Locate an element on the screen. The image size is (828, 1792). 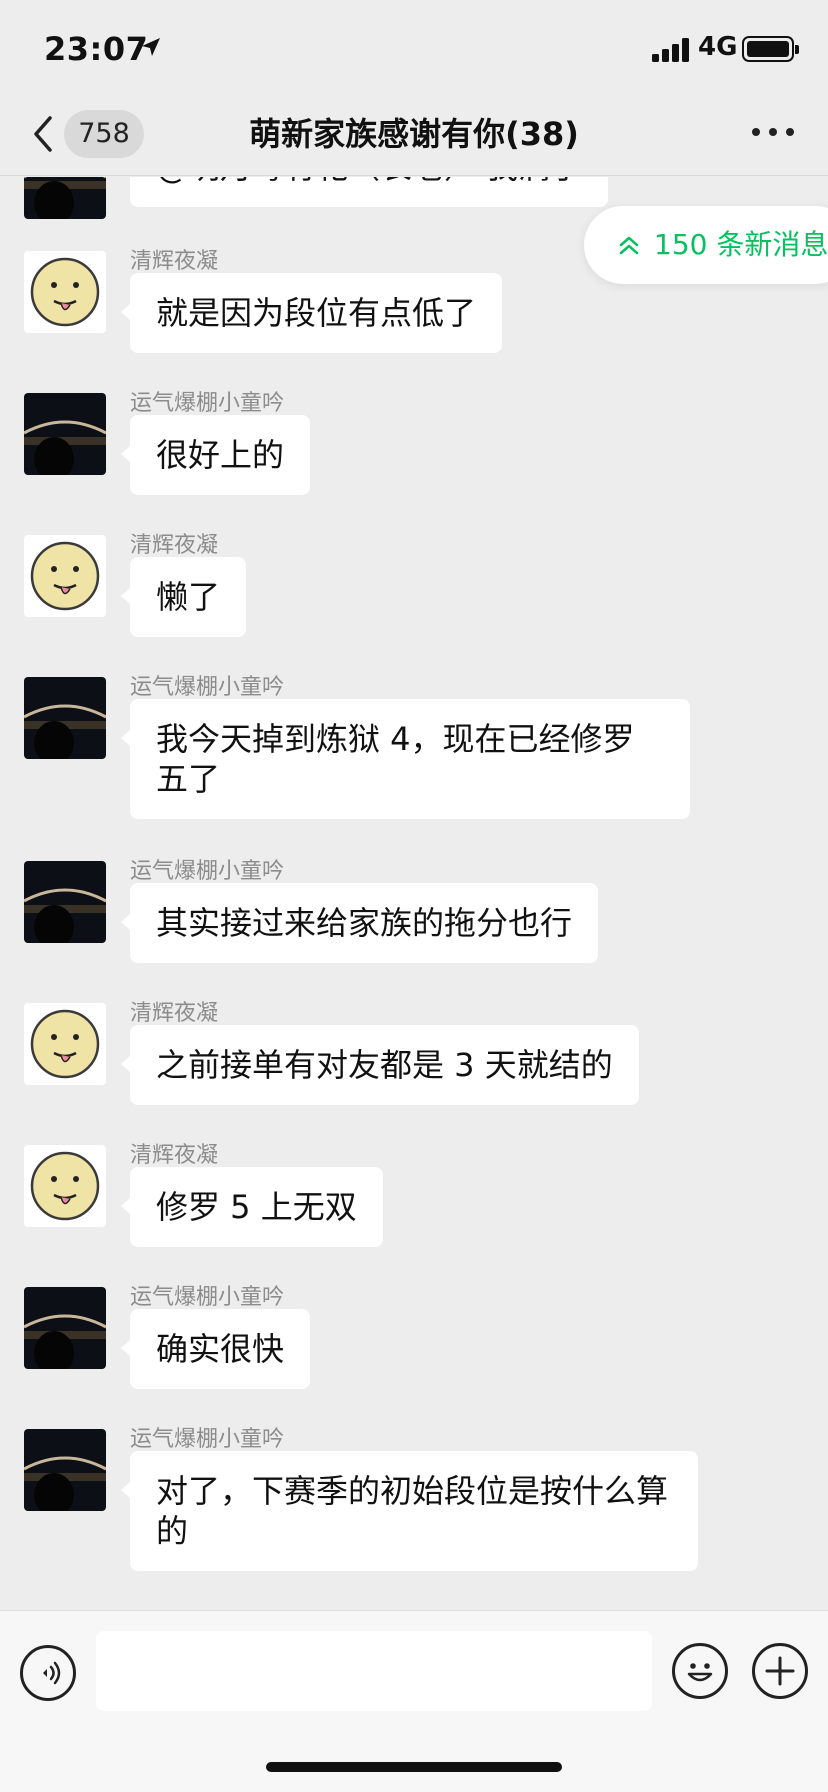
message-bubble: 懒了 is located at coordinates (183, 597).